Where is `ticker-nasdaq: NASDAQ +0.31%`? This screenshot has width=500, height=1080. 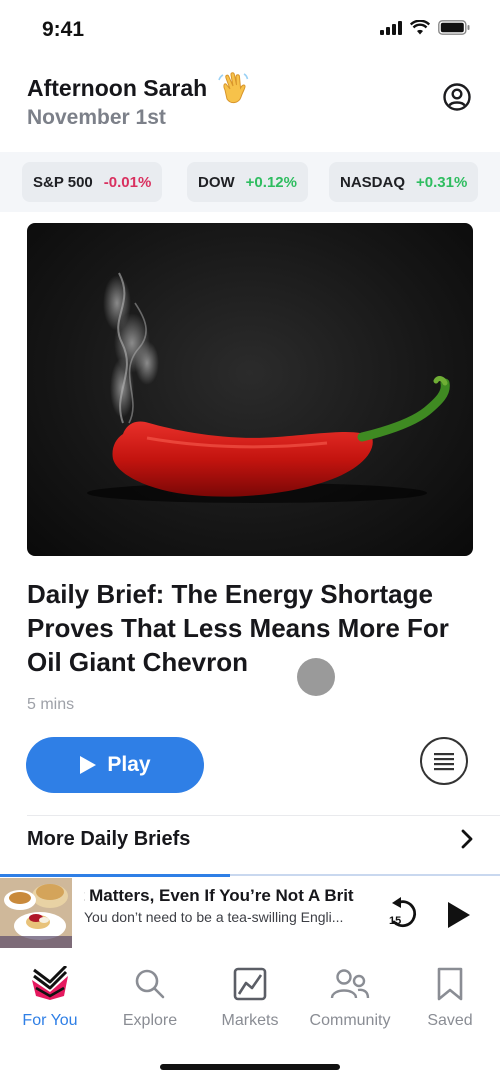
ticker-nasdaq: NASDAQ +0.31% is located at coordinates (404, 182).